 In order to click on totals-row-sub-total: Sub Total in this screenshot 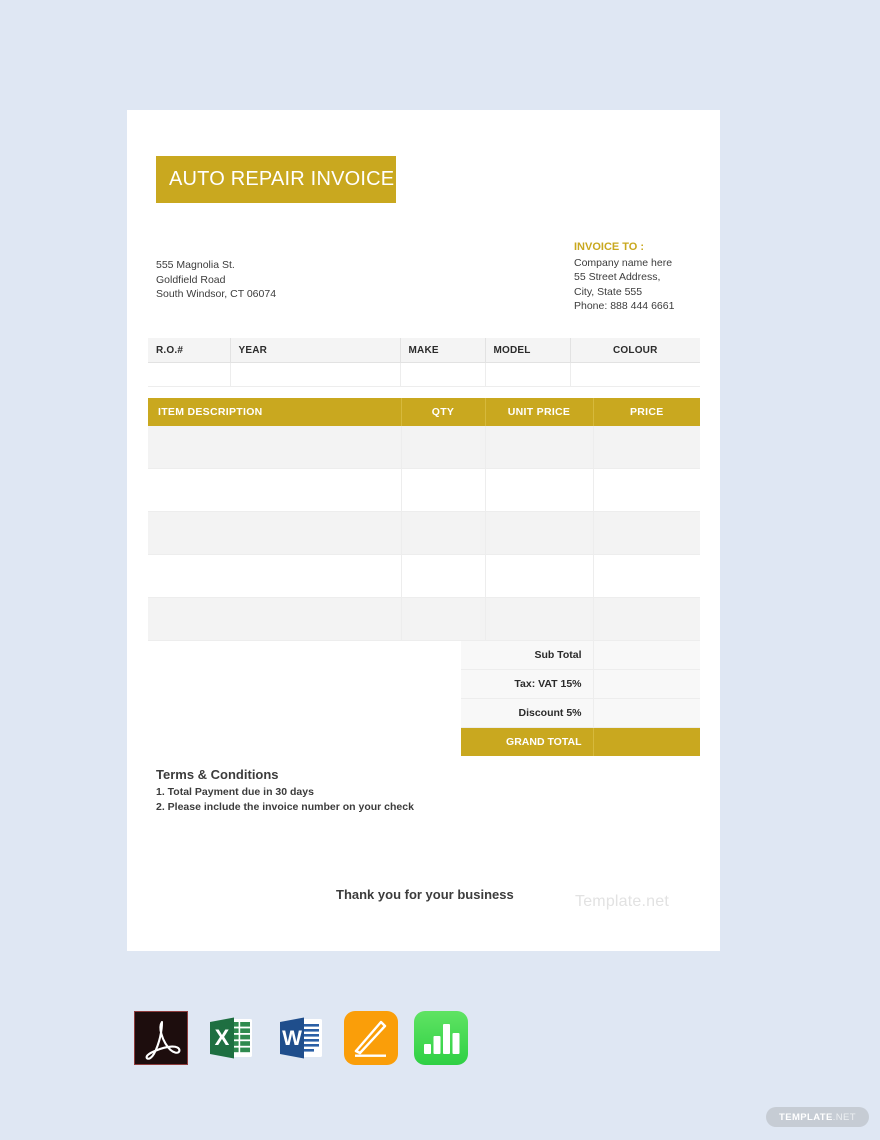, I will do `click(580, 655)`.